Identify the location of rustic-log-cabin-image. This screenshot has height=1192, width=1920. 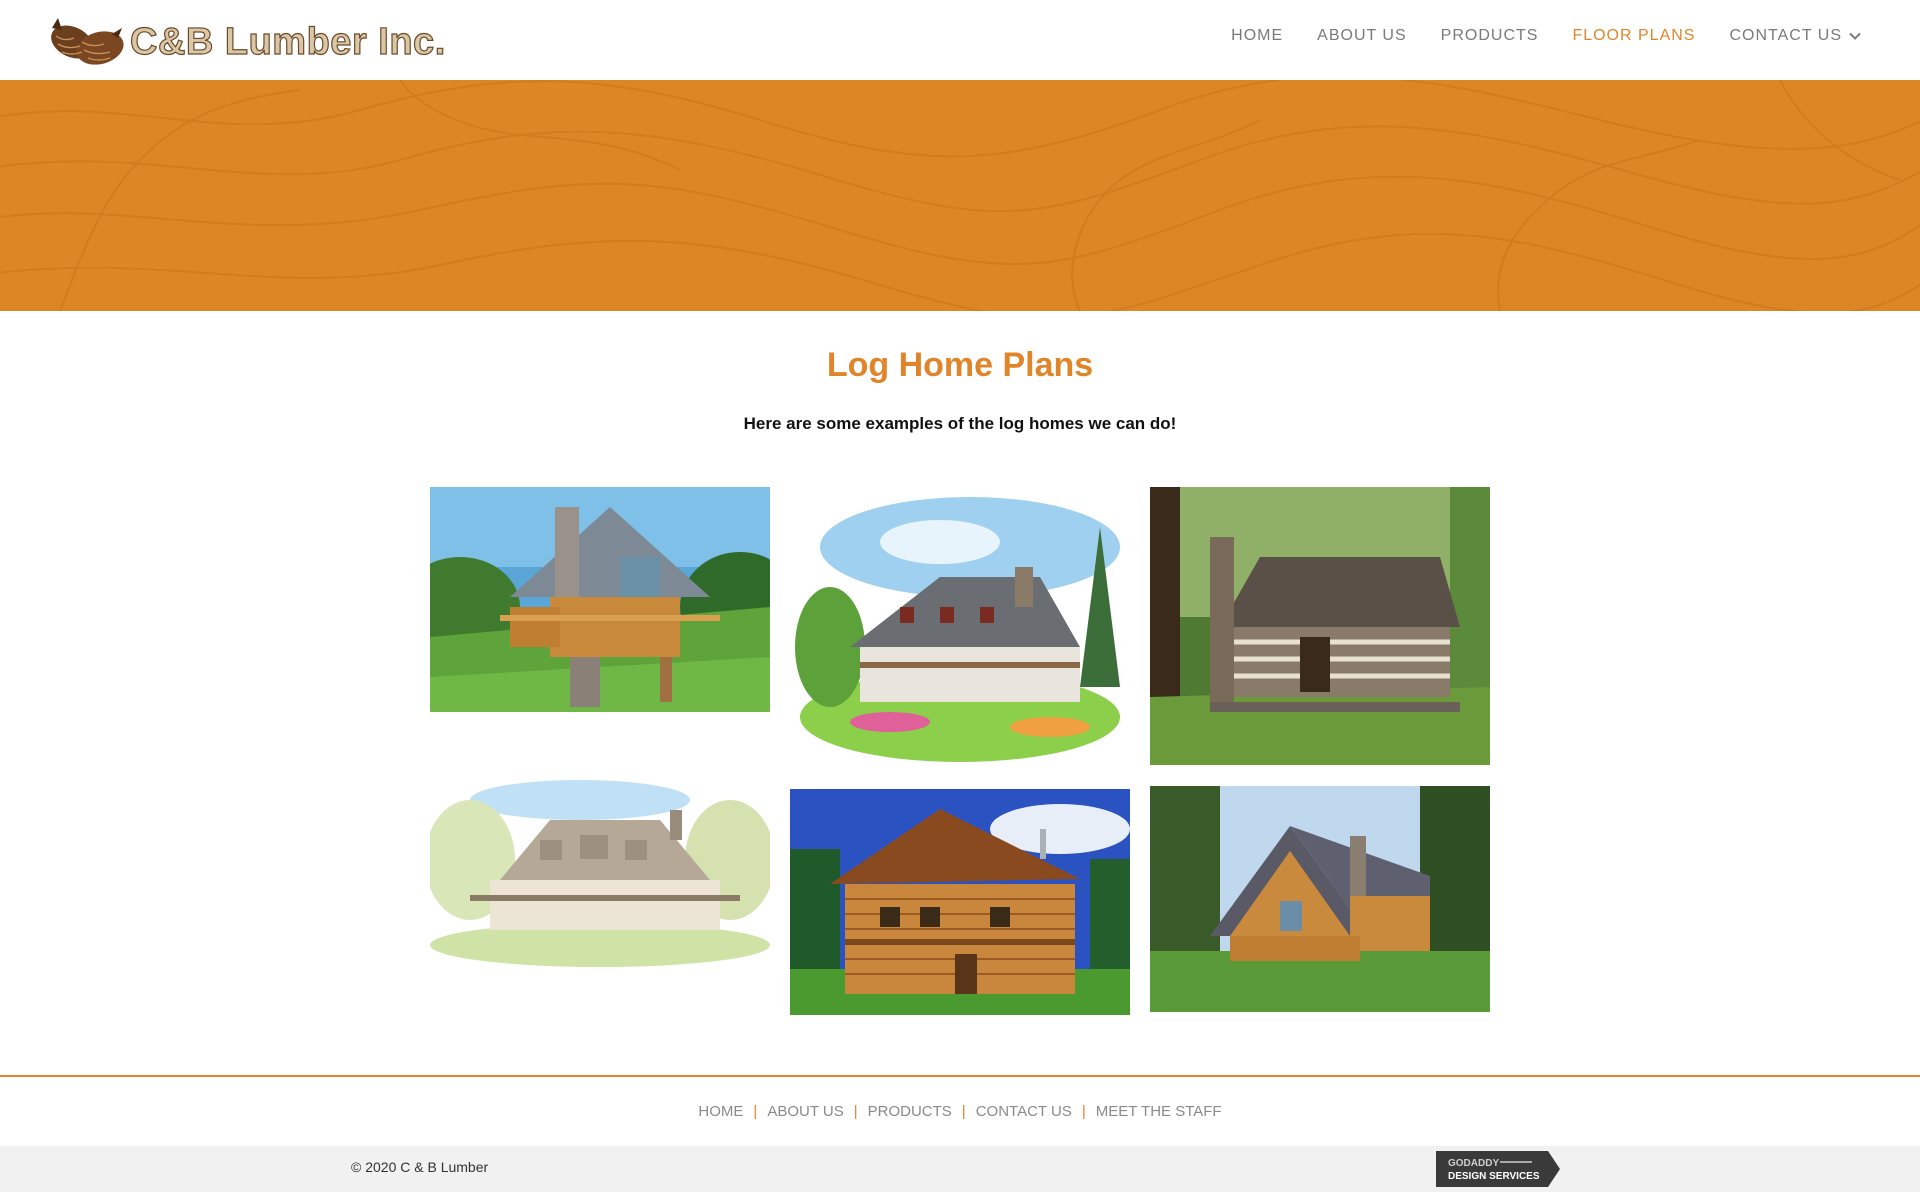
(1320, 626).